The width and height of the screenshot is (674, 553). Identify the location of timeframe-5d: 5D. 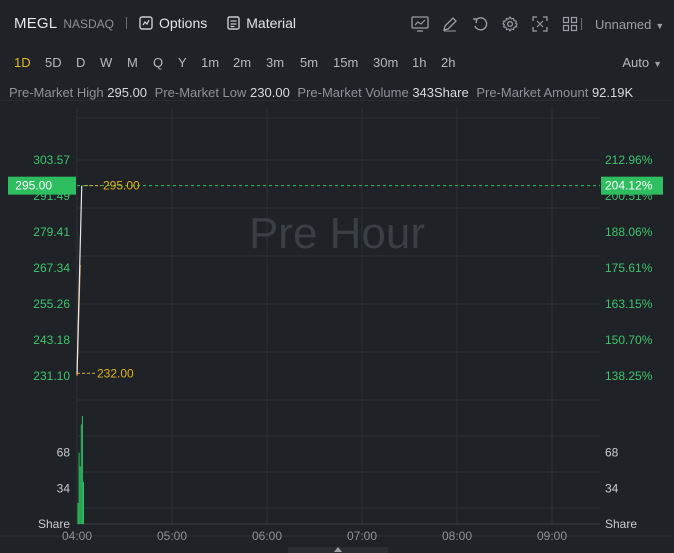
(53, 62).